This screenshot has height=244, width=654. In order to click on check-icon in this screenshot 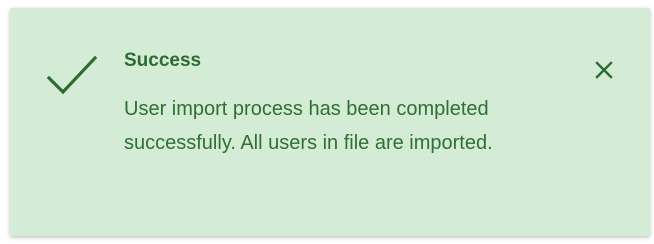, I will do `click(72, 76)`.